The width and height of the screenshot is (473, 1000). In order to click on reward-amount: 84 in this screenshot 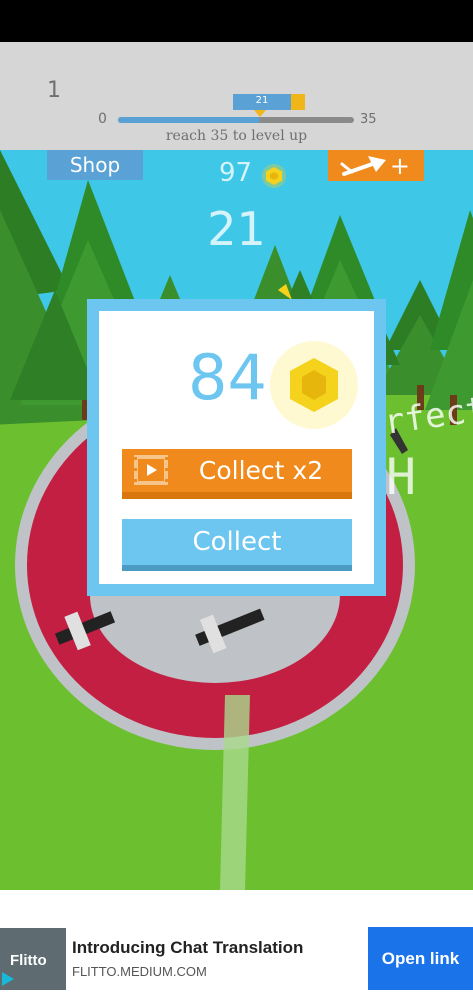, I will do `click(227, 377)`.